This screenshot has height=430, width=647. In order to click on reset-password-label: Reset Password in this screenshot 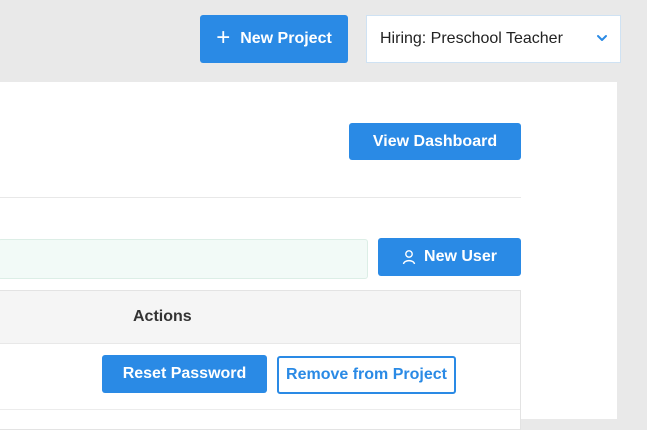, I will do `click(184, 373)`.